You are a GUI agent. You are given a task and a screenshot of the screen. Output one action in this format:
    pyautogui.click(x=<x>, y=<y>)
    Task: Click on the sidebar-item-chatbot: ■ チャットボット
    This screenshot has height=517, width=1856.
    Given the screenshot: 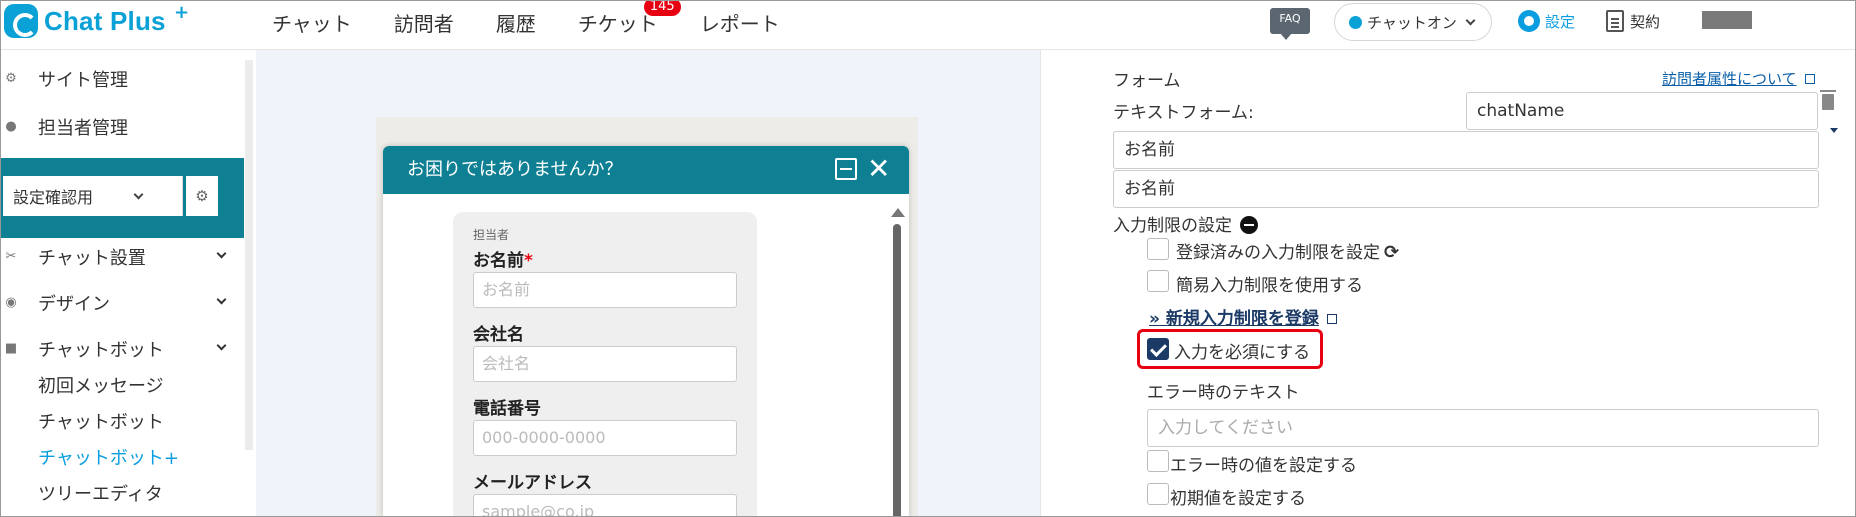 What is the action you would take?
    pyautogui.click(x=82, y=349)
    